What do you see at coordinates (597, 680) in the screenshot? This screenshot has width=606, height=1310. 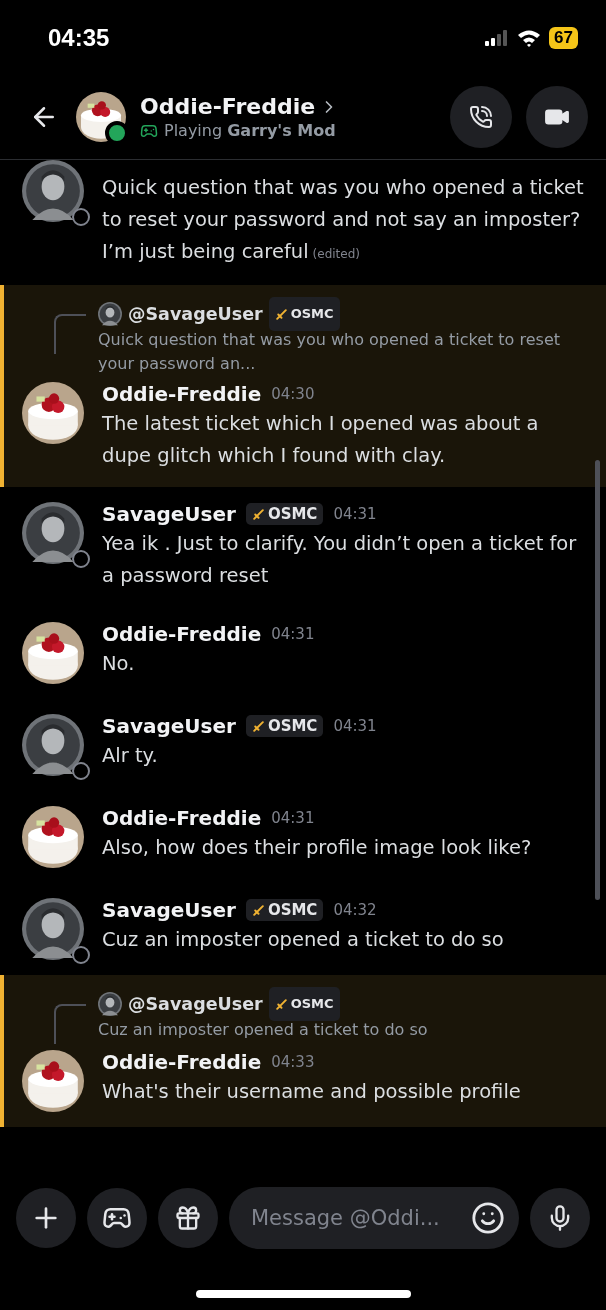 I see `scrollbar` at bounding box center [597, 680].